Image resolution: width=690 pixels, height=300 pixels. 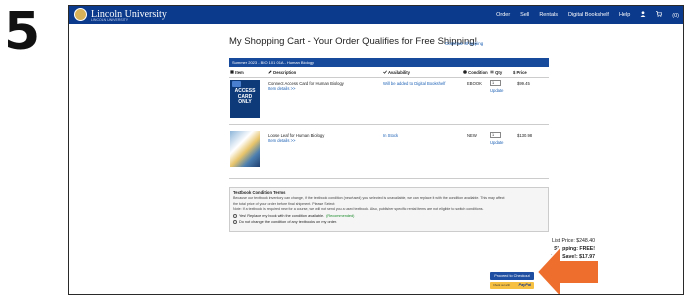 I want to click on availability-status: In Stock, so click(x=391, y=135).